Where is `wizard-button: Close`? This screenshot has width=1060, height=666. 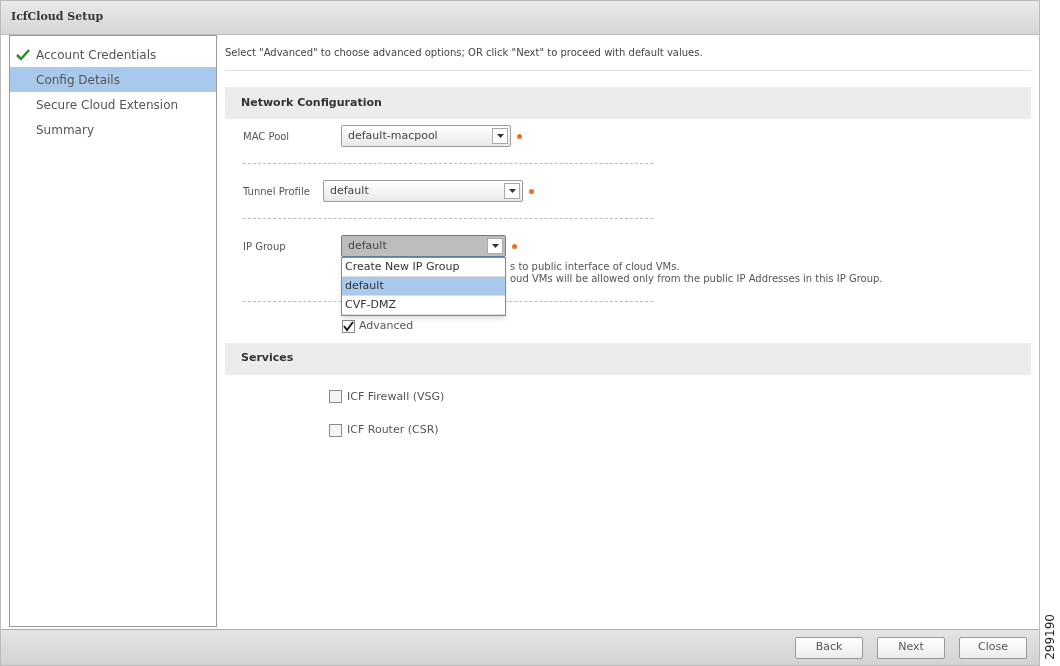 wizard-button: Close is located at coordinates (993, 647).